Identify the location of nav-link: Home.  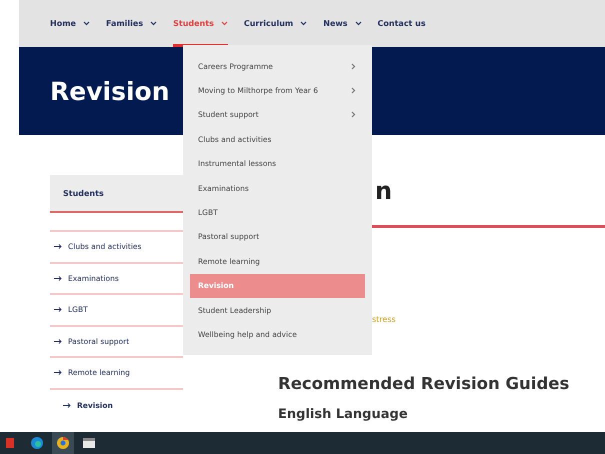
(70, 23).